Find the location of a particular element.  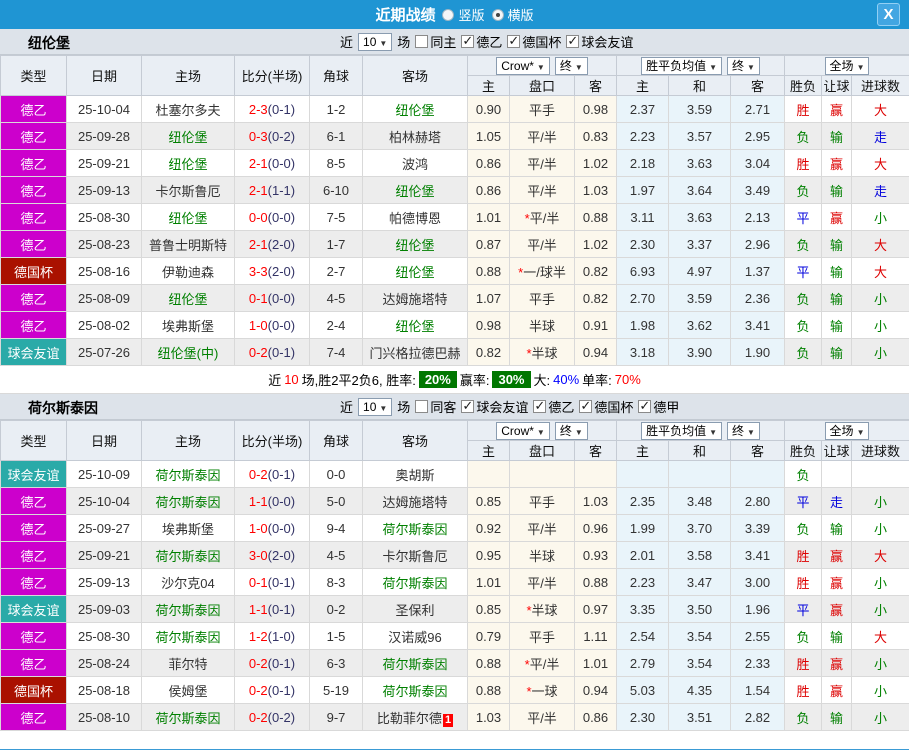

team-name: 荷尔斯泰因 is located at coordinates (63, 408).